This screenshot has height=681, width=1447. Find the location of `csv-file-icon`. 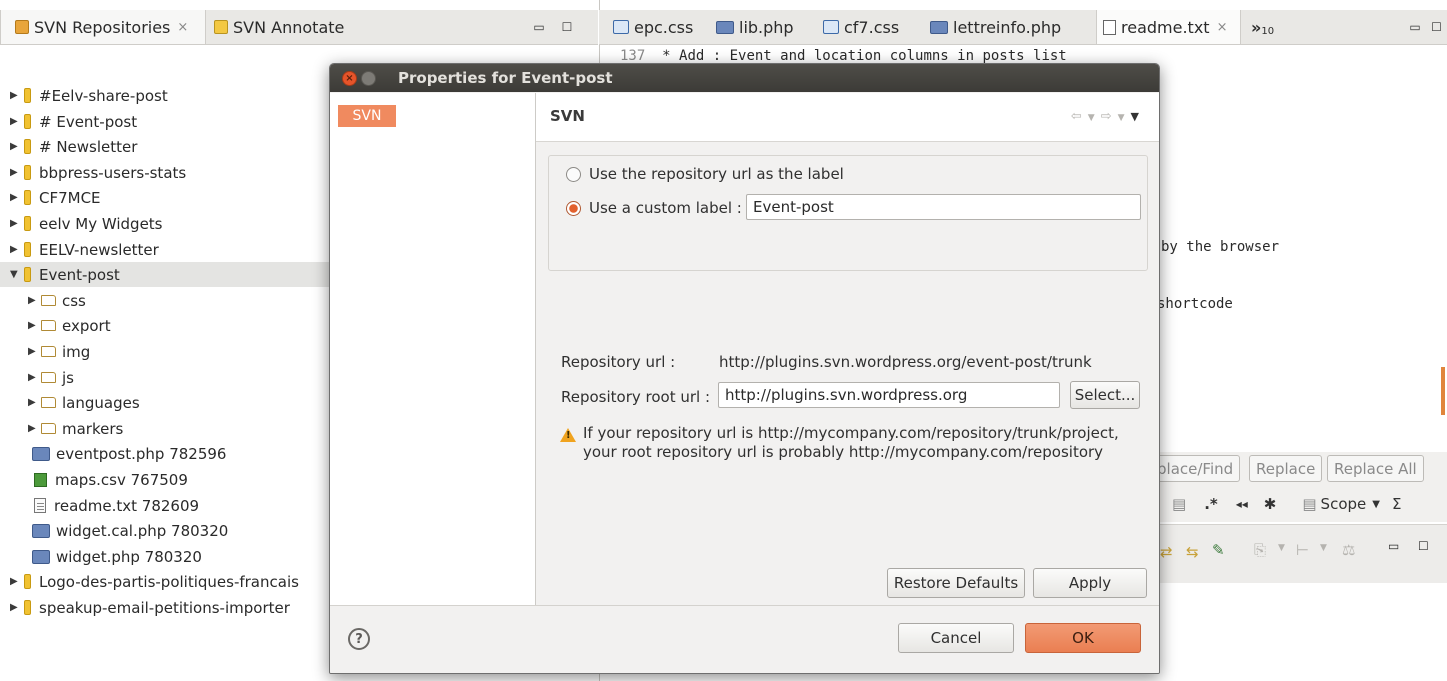

csv-file-icon is located at coordinates (40, 479).